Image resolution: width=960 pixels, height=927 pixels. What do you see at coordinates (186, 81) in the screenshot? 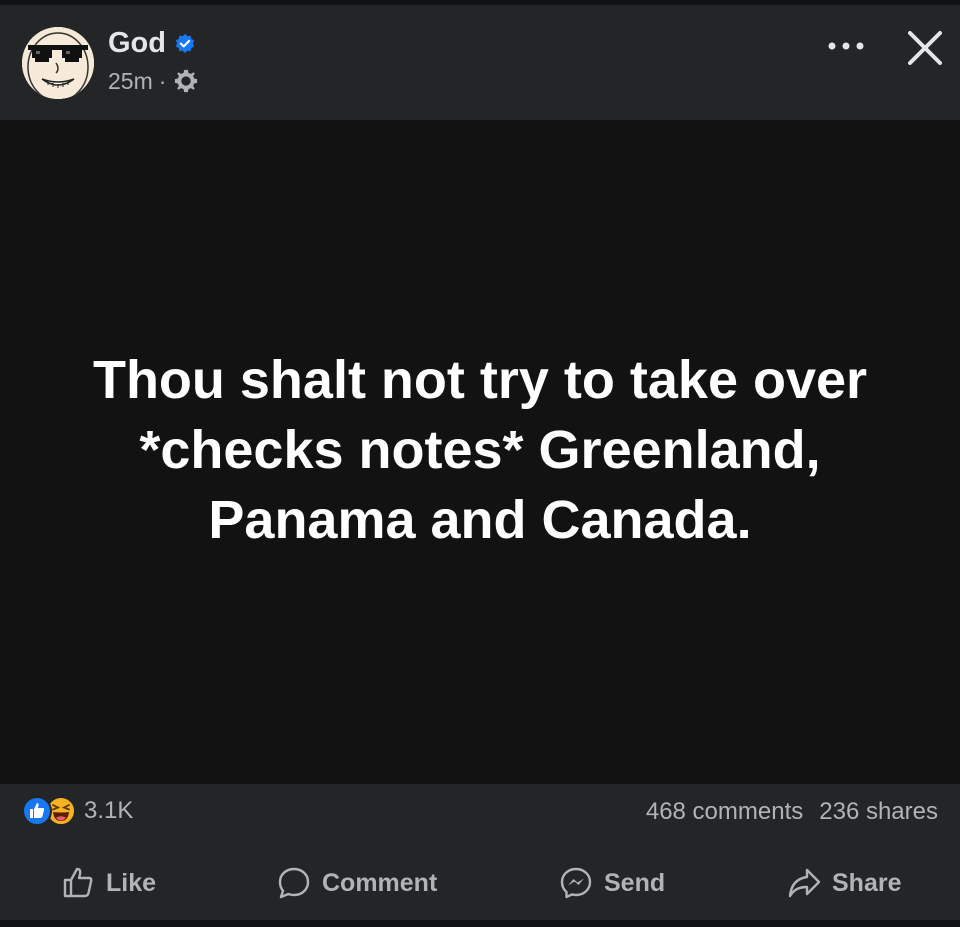
I see `gear-icon` at bounding box center [186, 81].